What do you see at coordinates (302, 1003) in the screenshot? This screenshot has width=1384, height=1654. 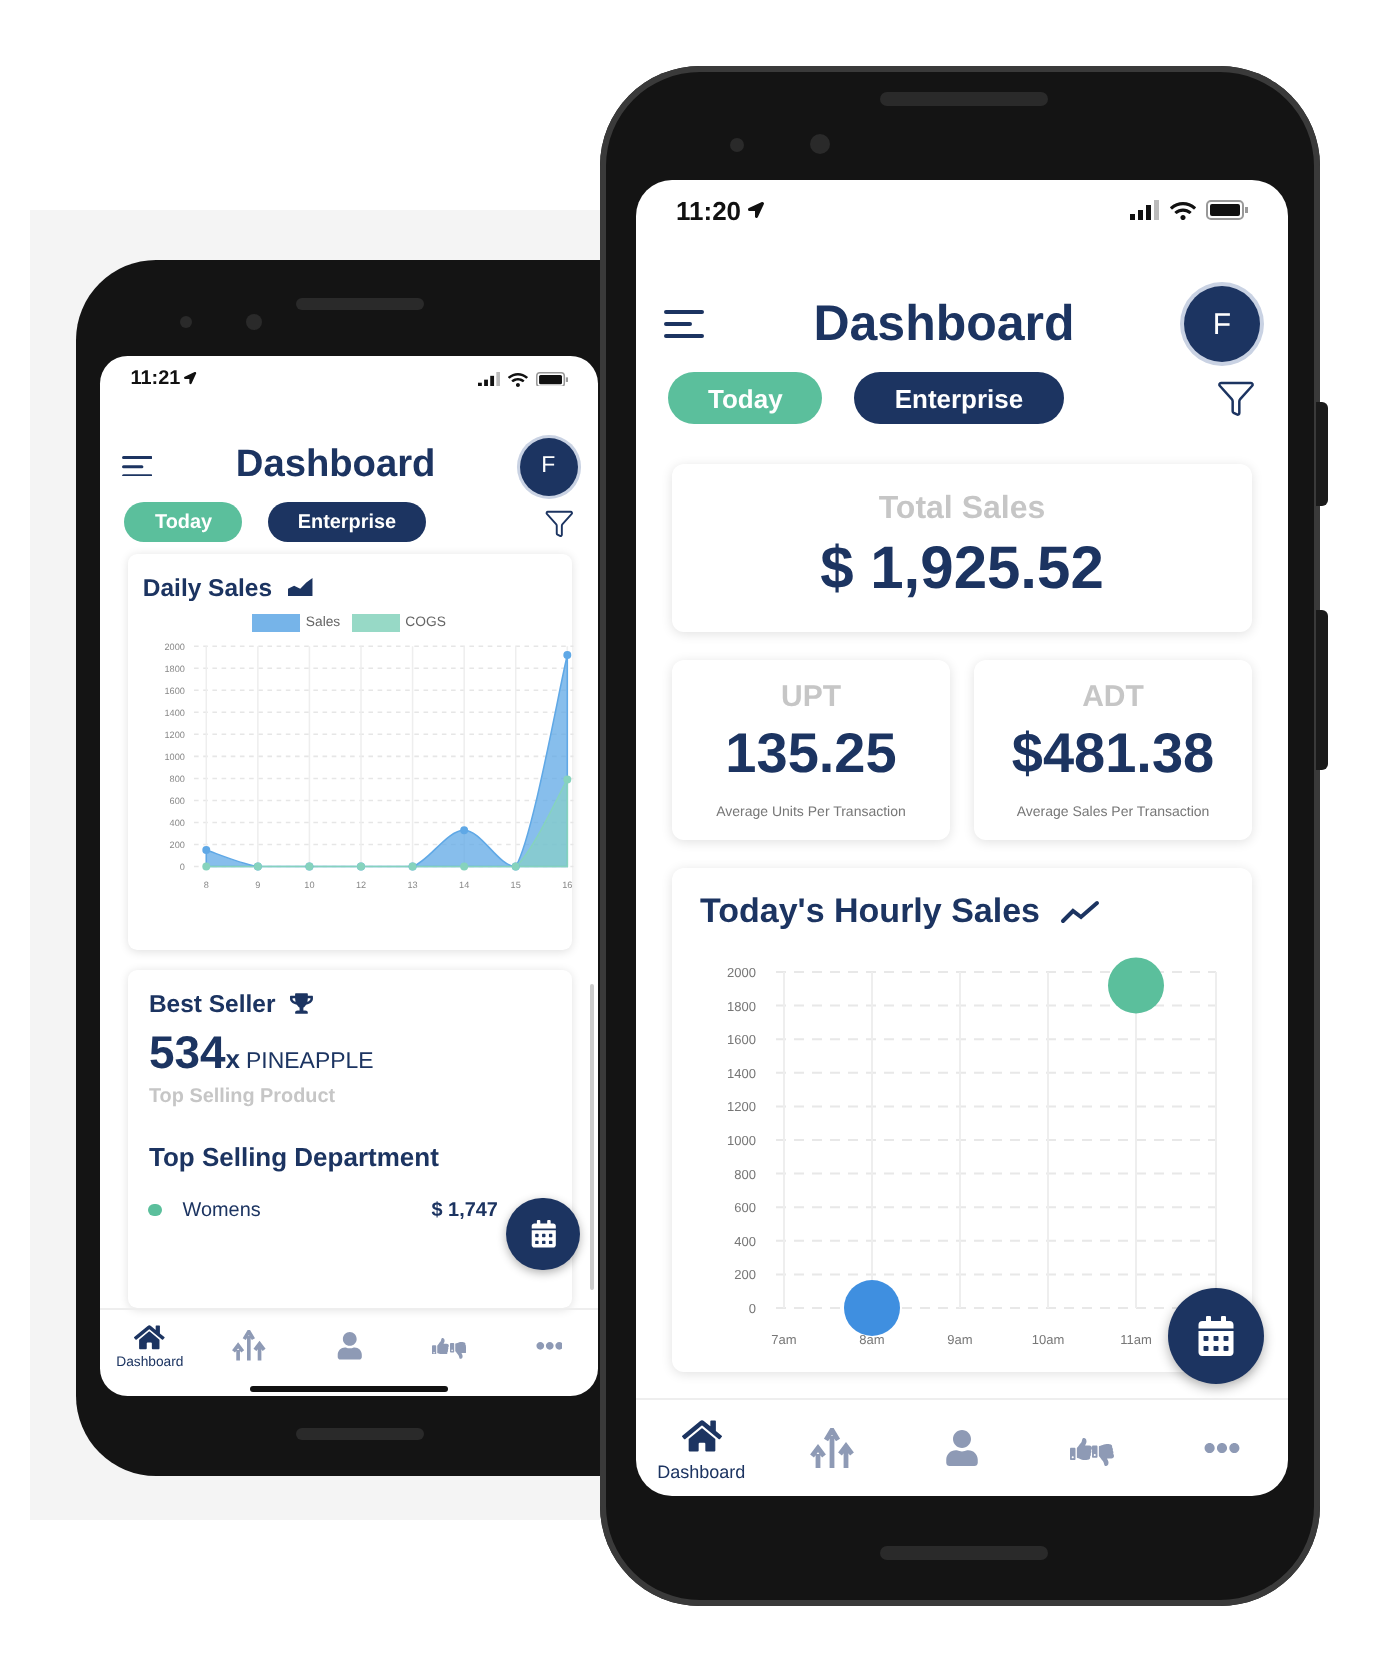 I see `trophy-icon` at bounding box center [302, 1003].